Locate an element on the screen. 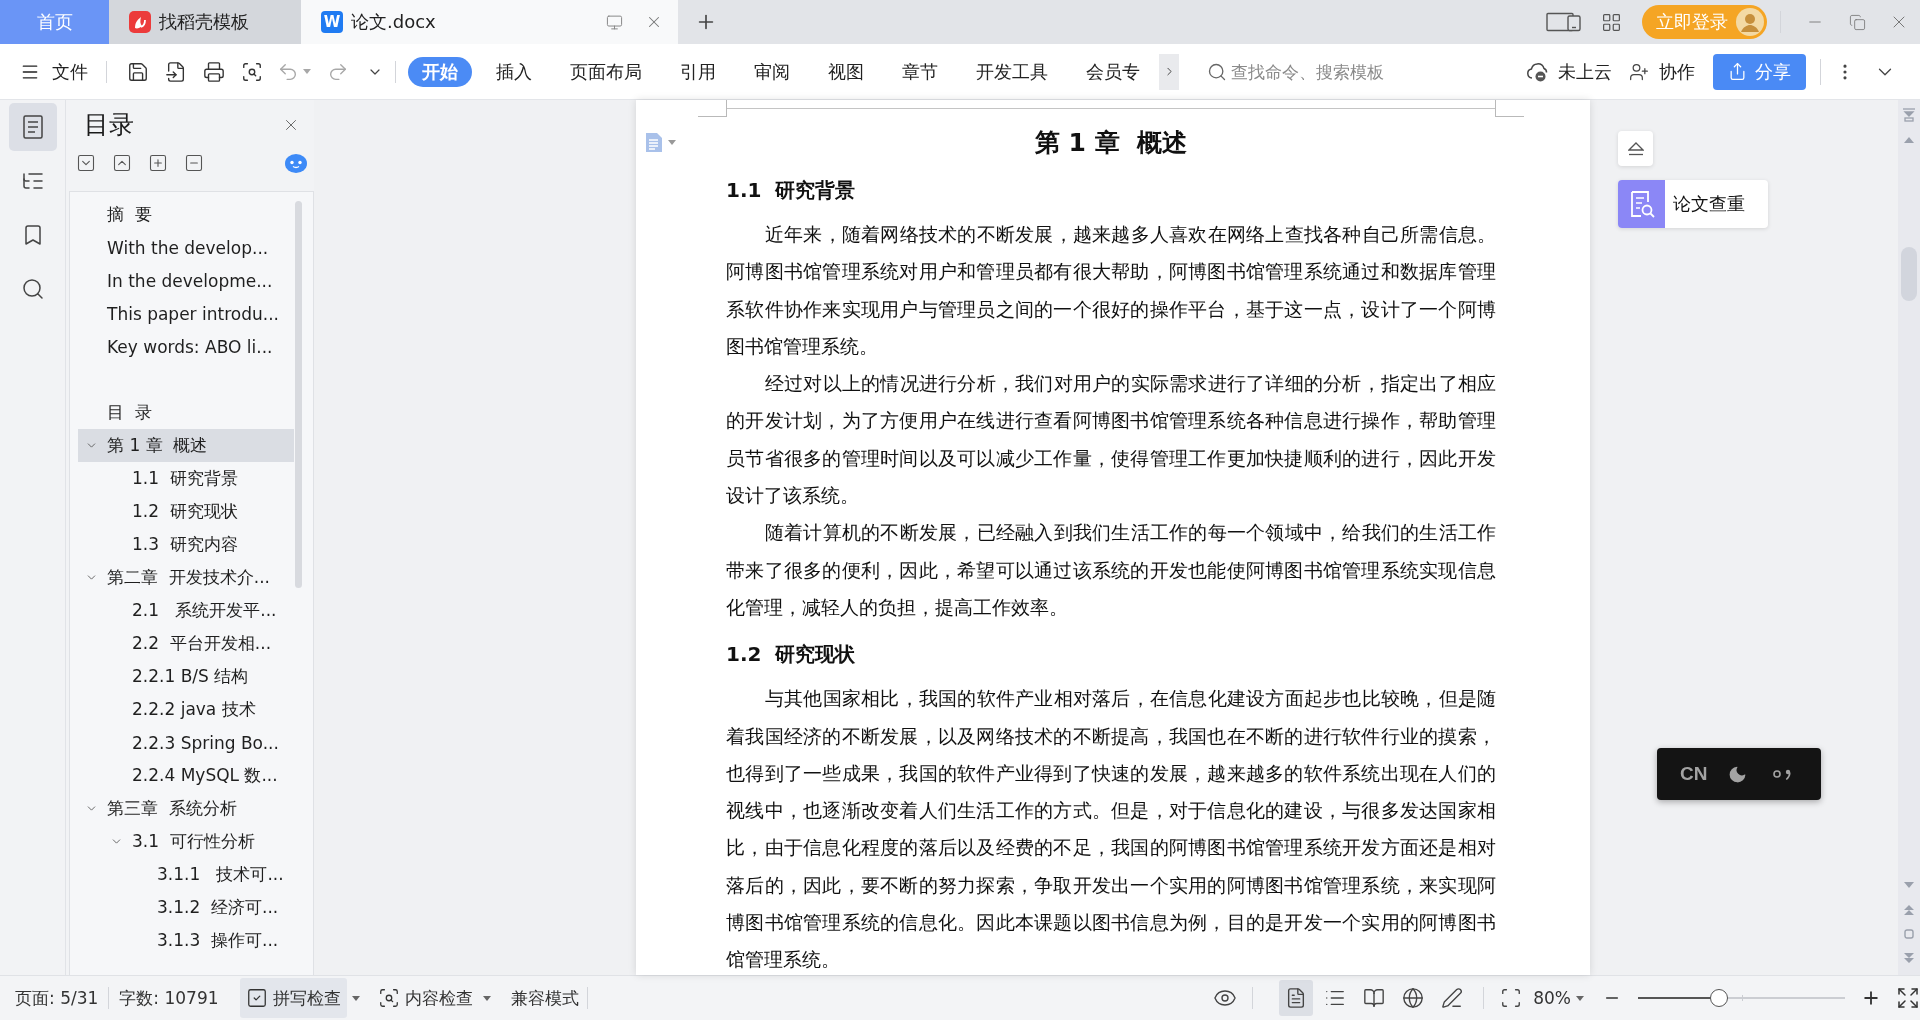 The width and height of the screenshot is (1920, 1020). scrollbar-thumb is located at coordinates (298, 394).